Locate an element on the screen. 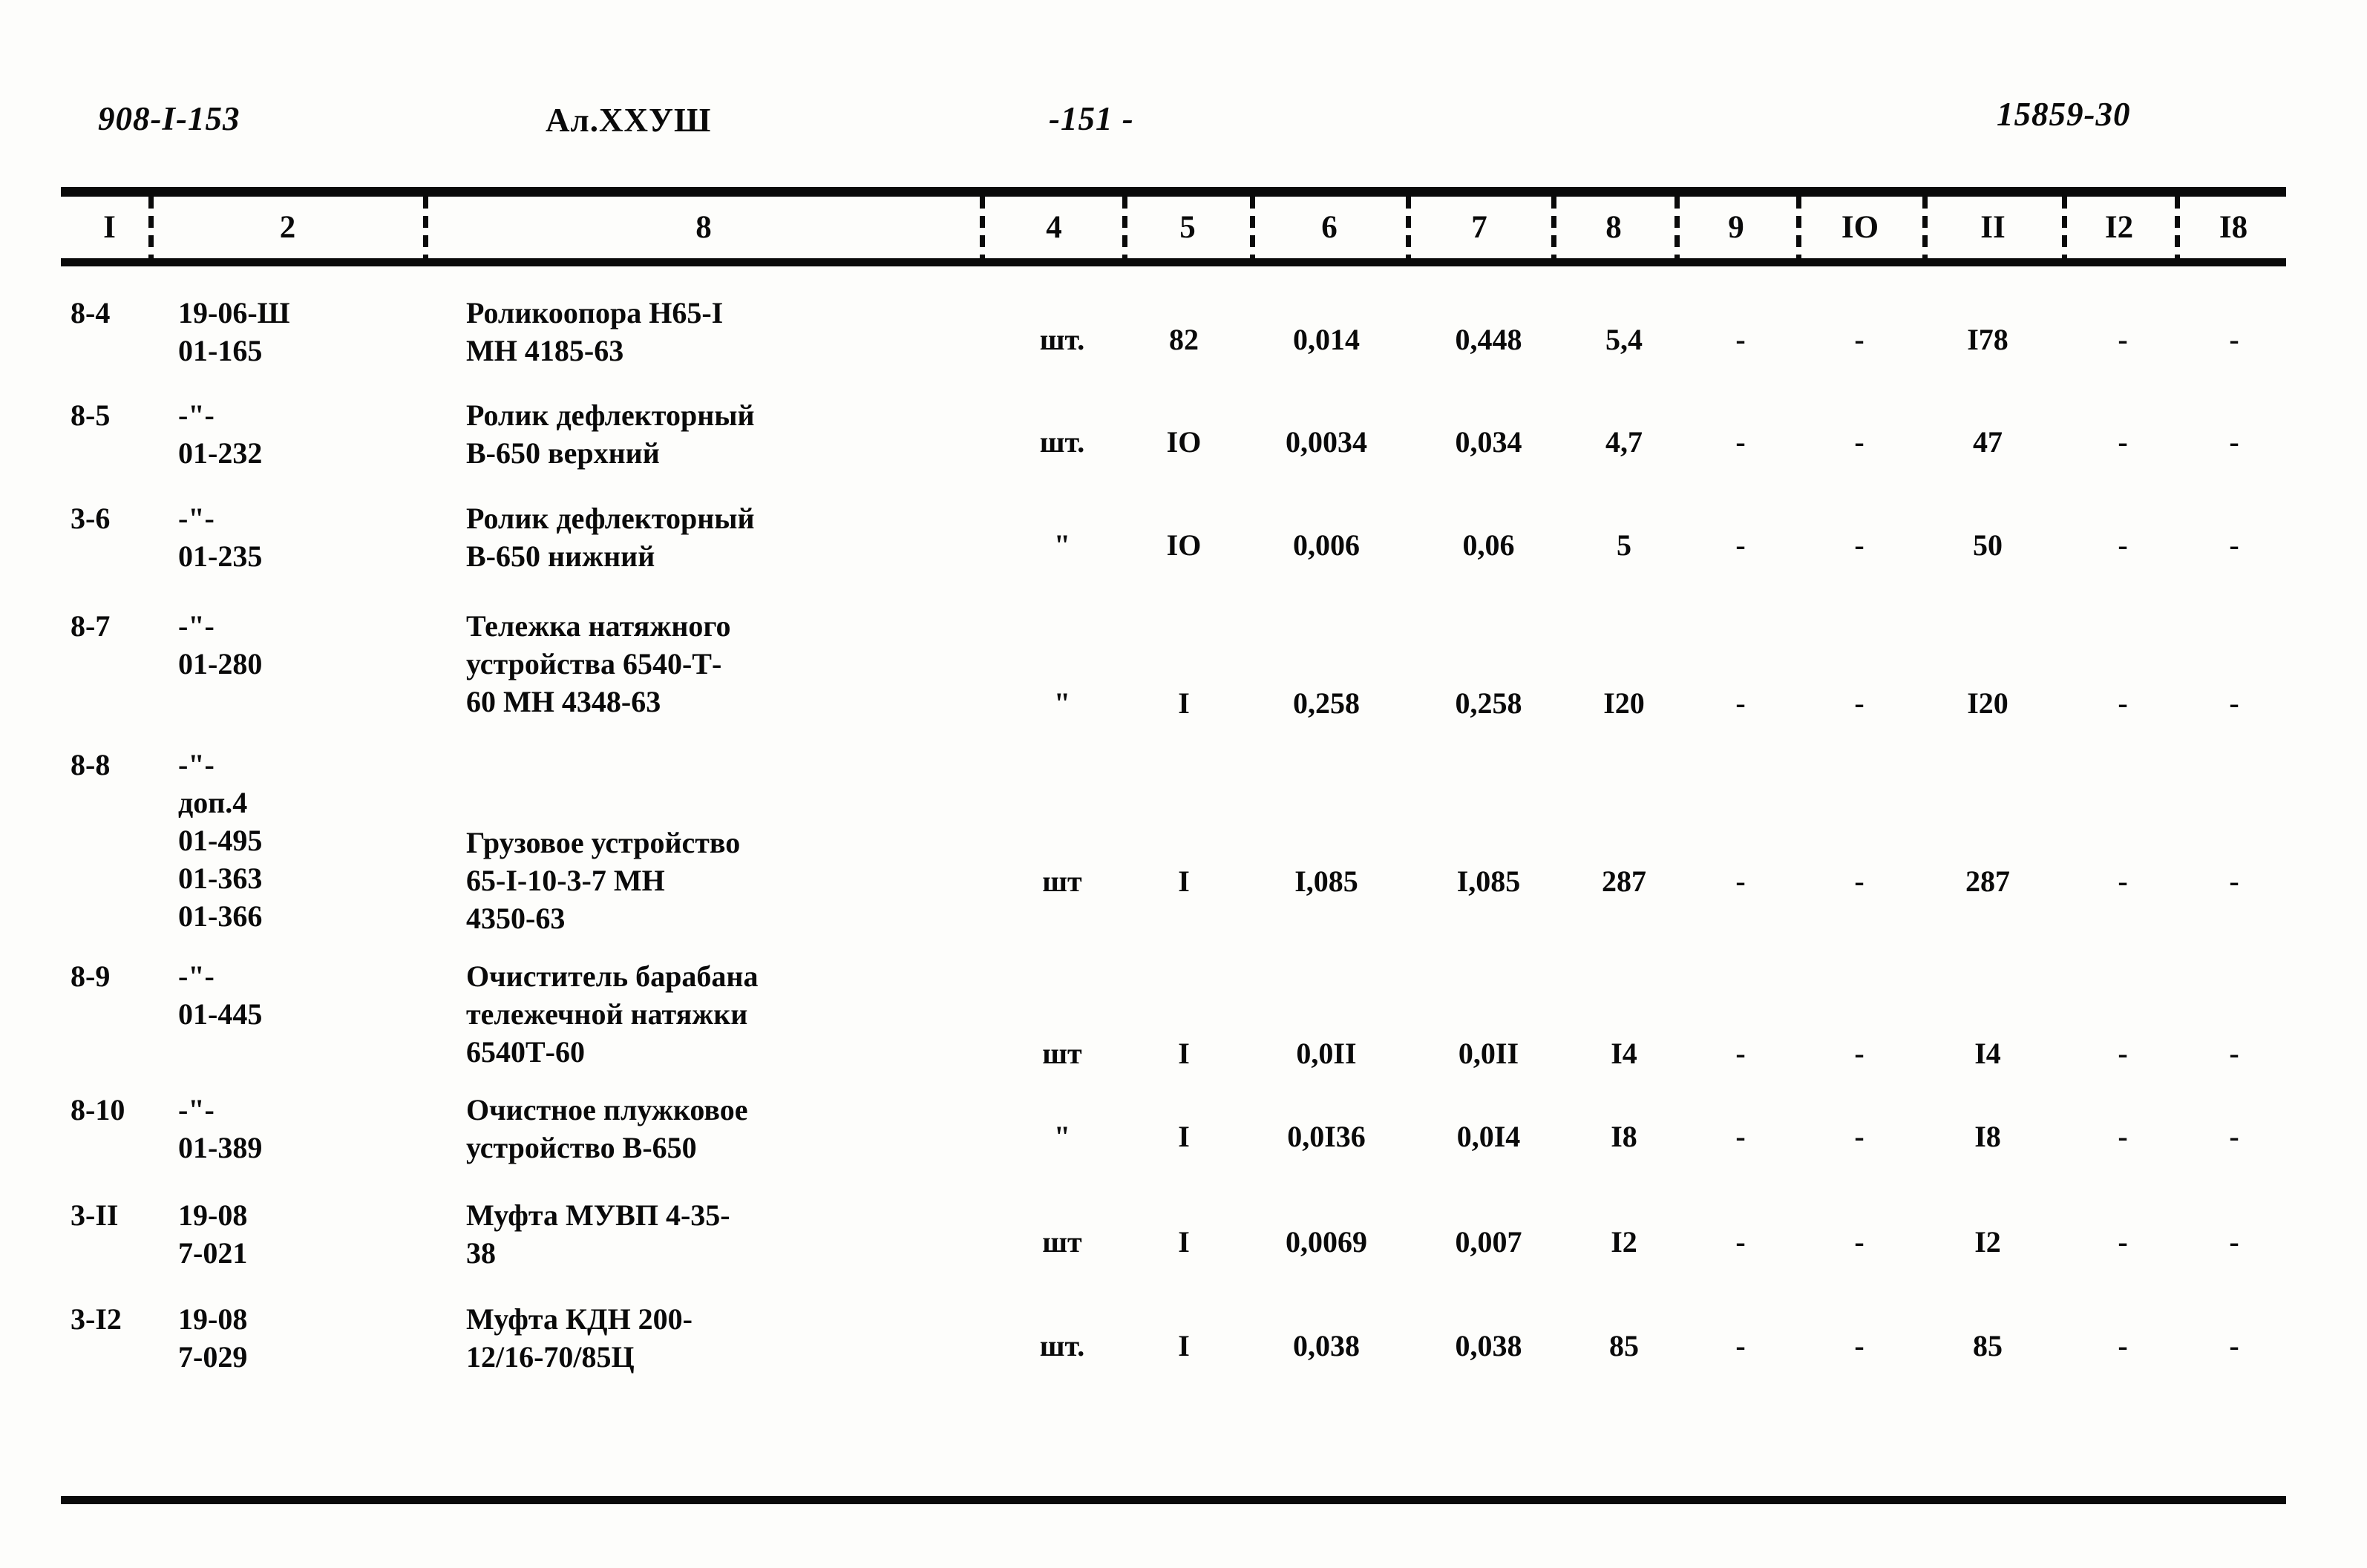 Image resolution: width=2367 pixels, height=1568 pixels. column-header-13: I8 is located at coordinates (2233, 227).